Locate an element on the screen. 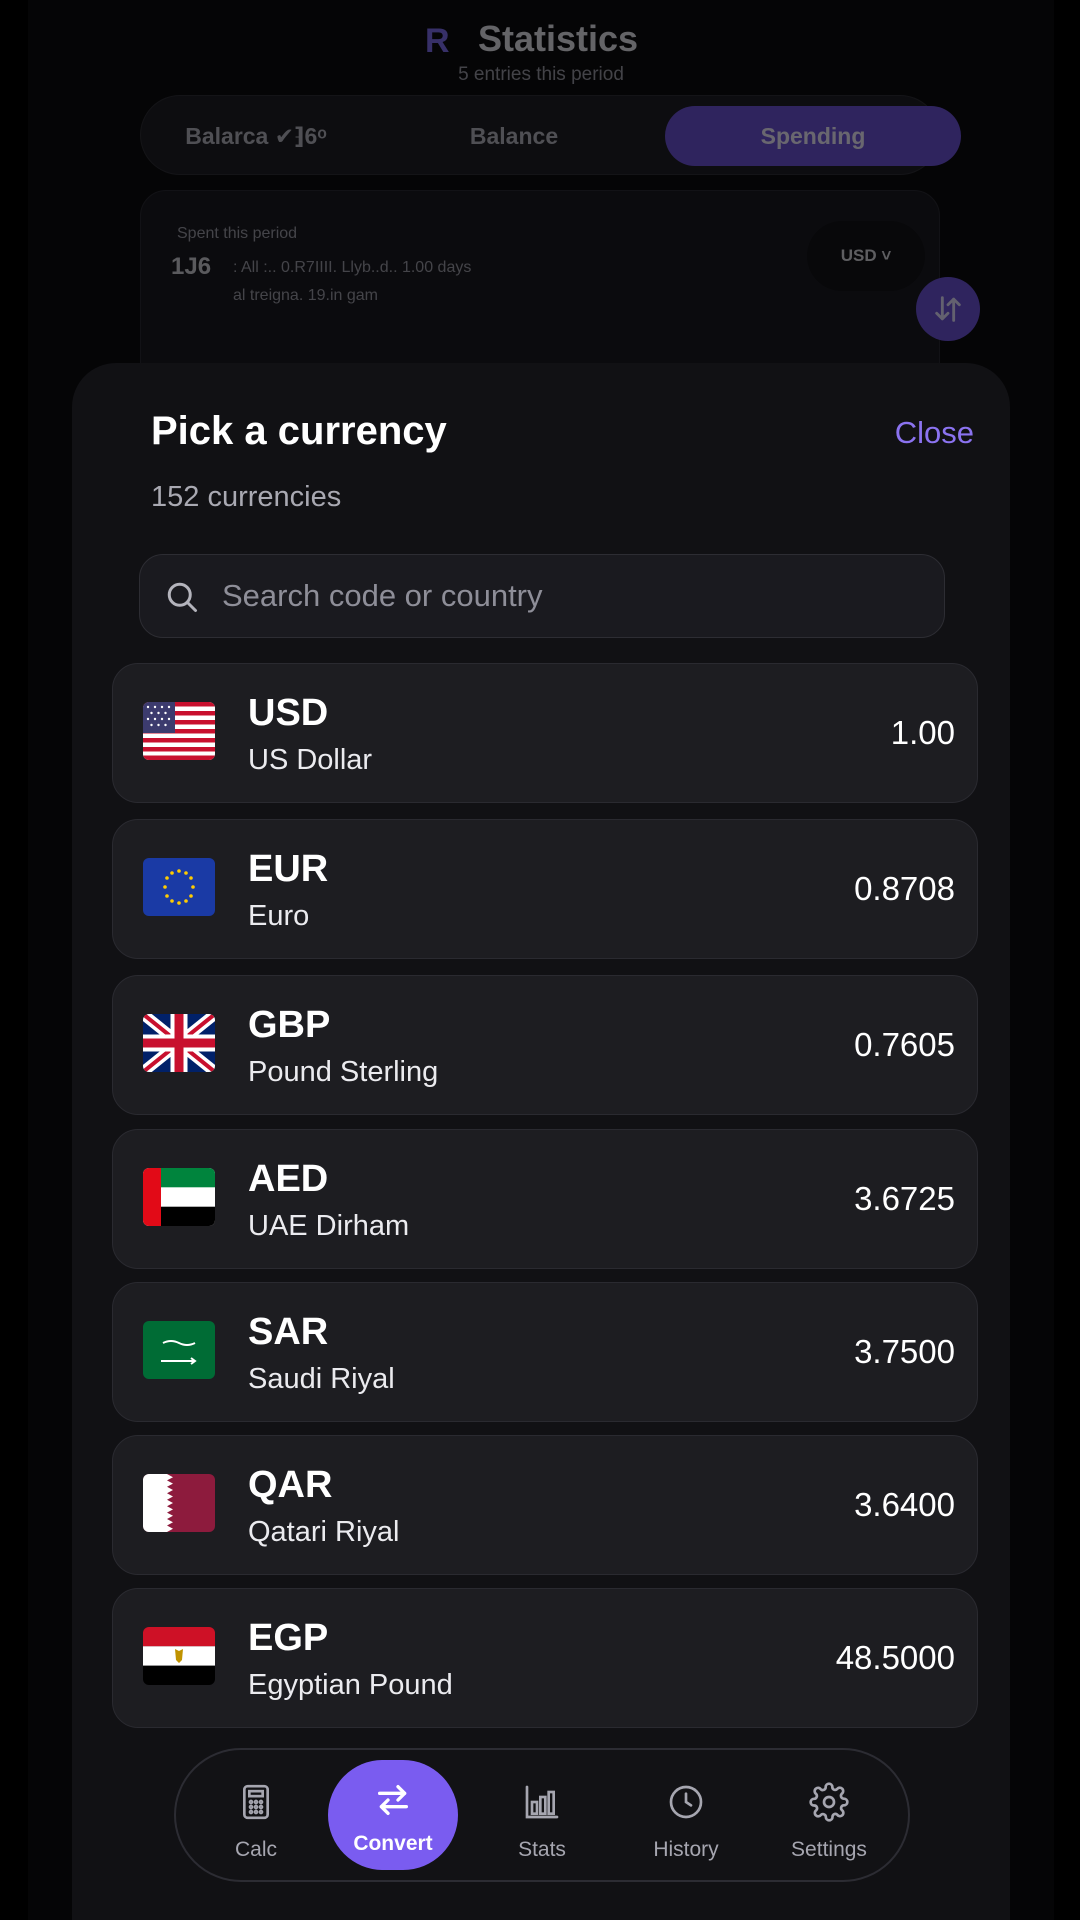 The height and width of the screenshot is (1920, 1080). clock-icon is located at coordinates (686, 1802).